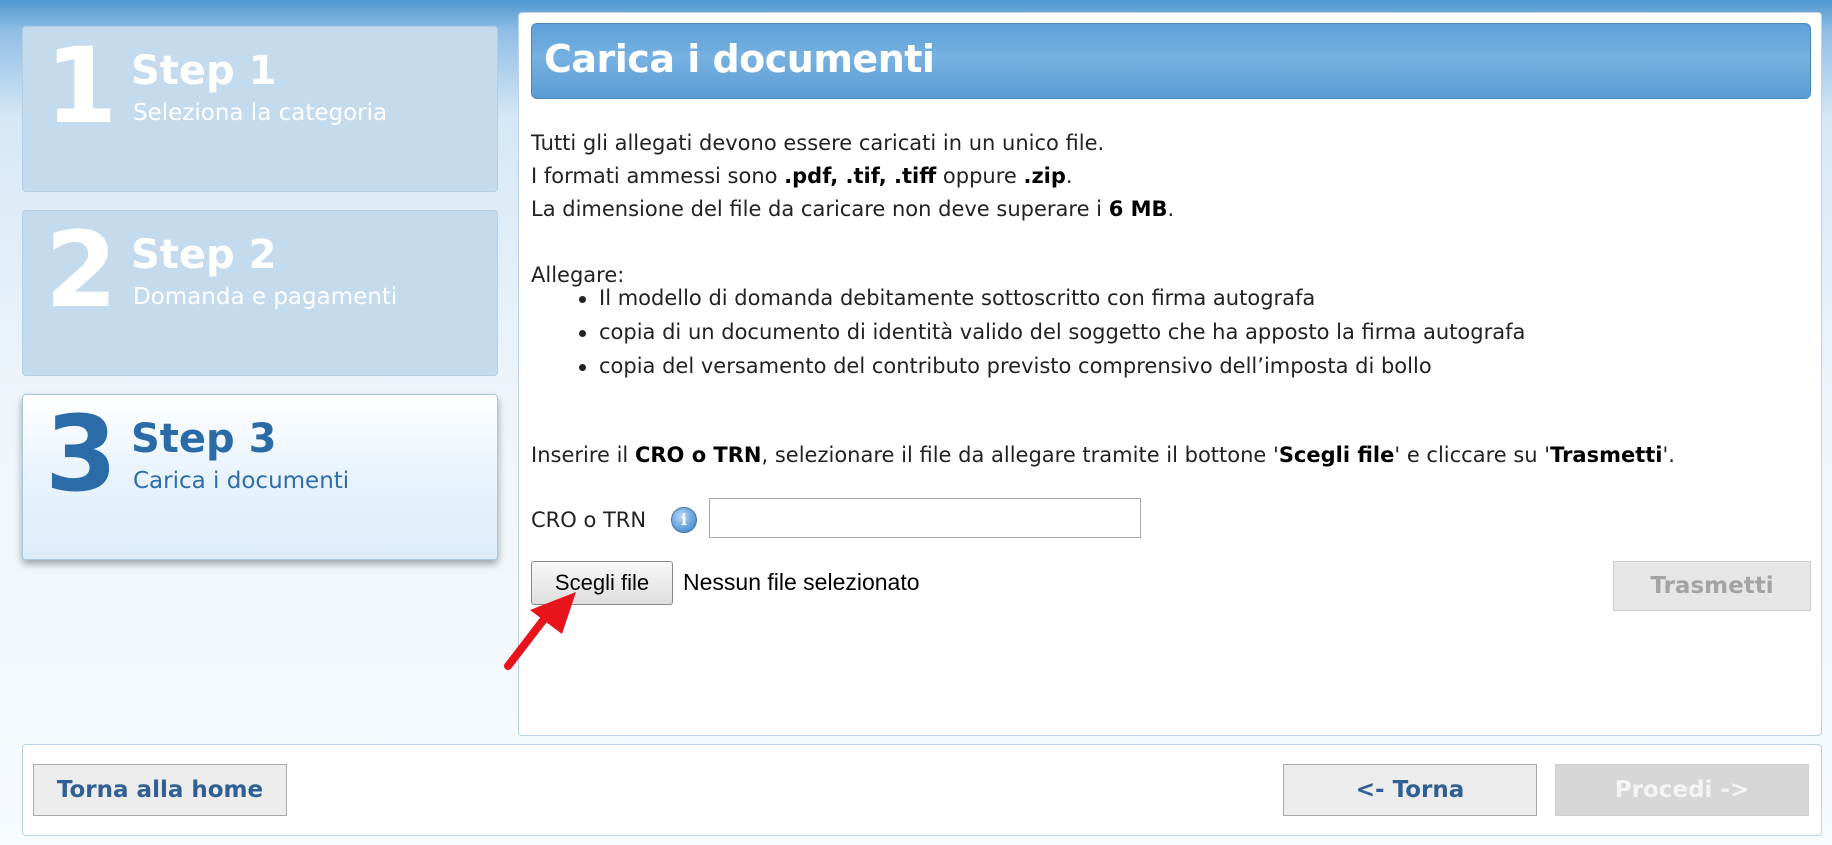 Image resolution: width=1832 pixels, height=845 pixels. Describe the element at coordinates (81, 86) in the screenshot. I see `step-1-number: 1` at that location.